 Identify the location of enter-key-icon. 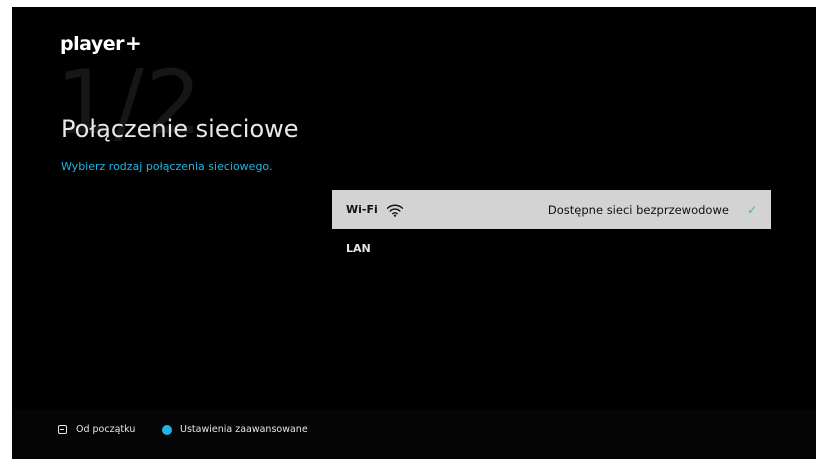
(62, 429).